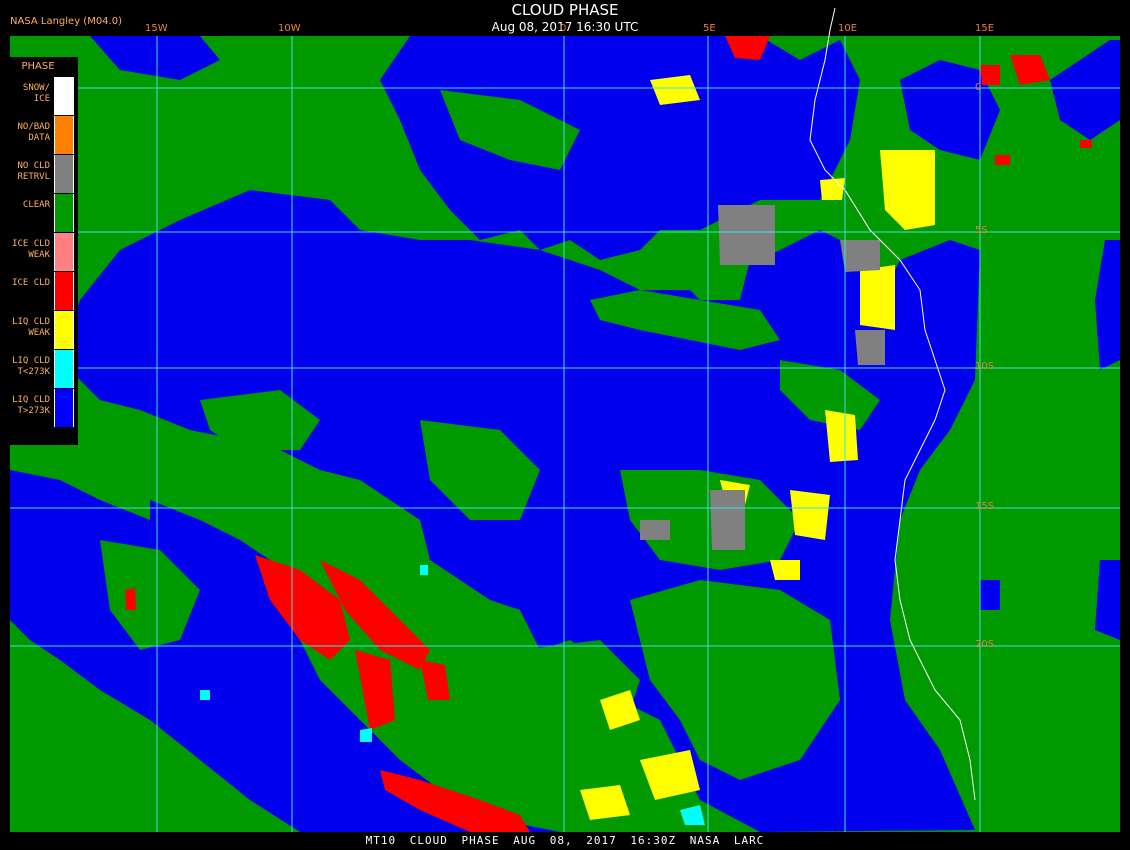 The image size is (1130, 850). I want to click on legend-item-label: ICE CLD, so click(31, 283).